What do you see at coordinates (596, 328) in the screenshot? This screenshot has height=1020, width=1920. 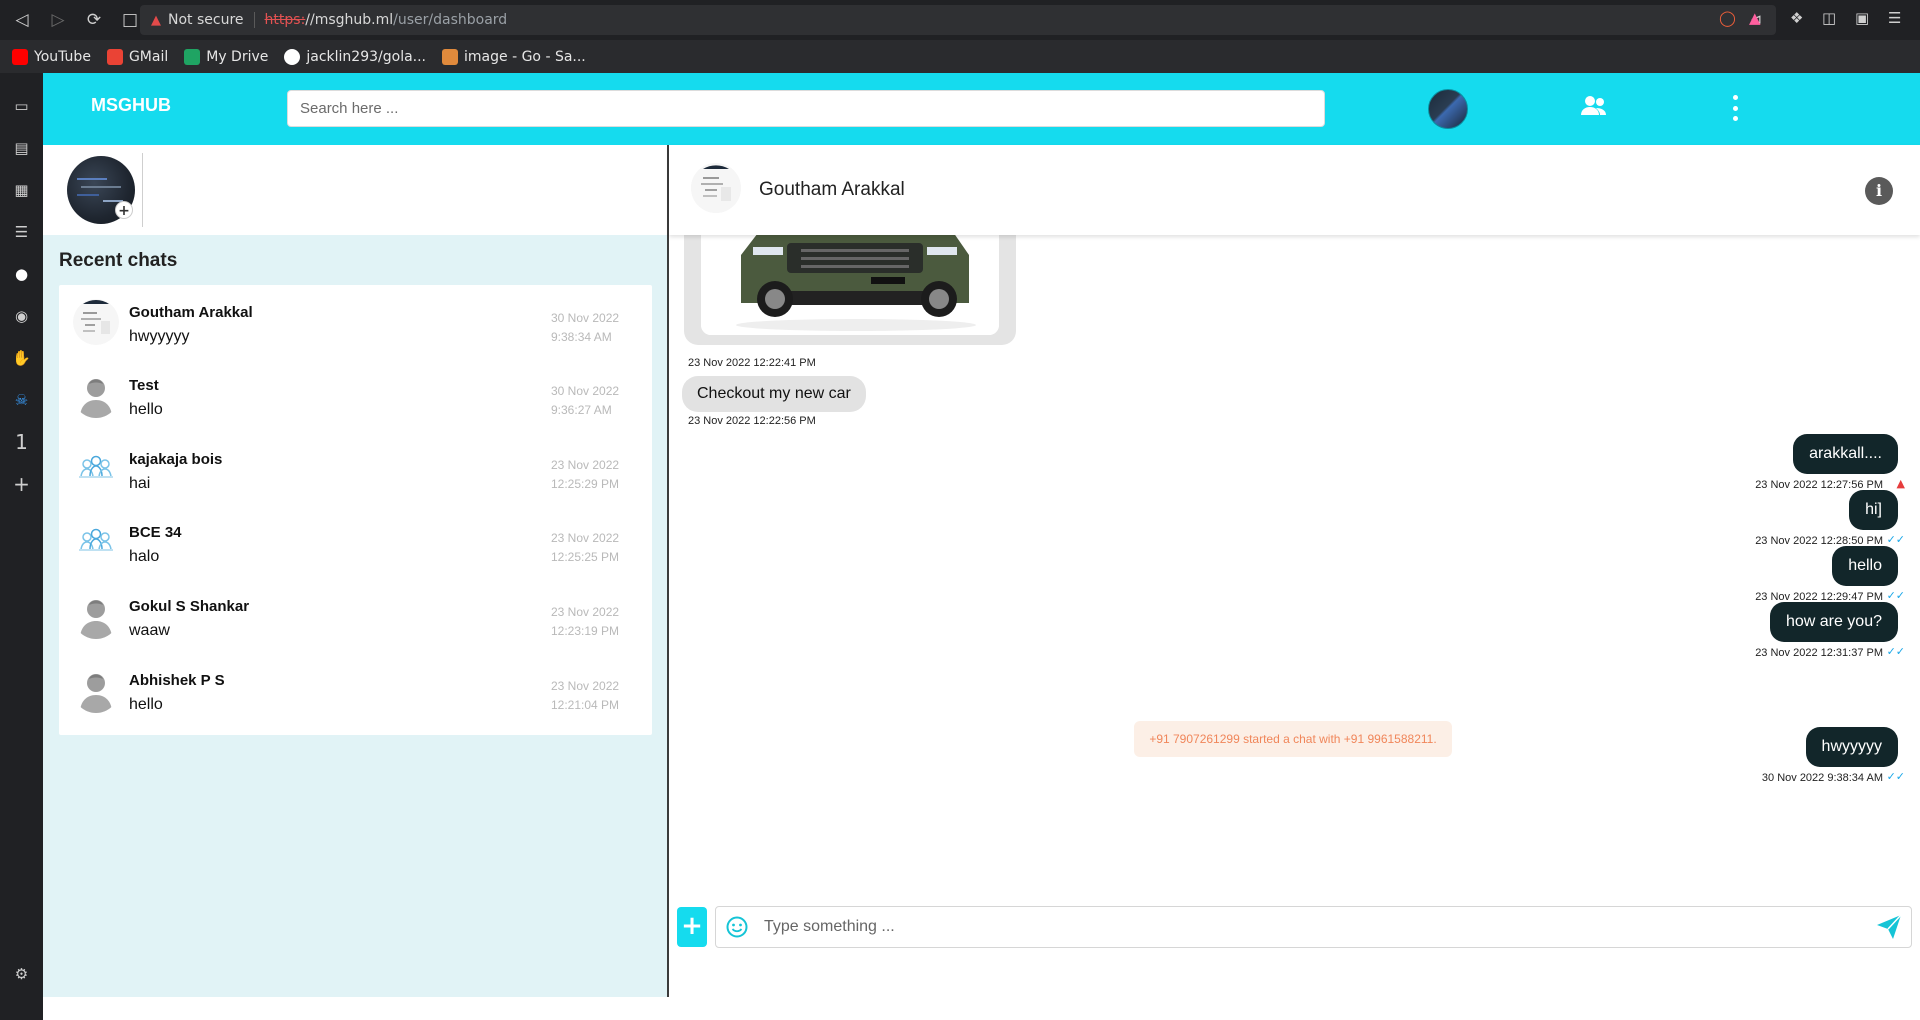 I see `chat-timestamp: 30 Nov 2022 9:38:34 AM` at bounding box center [596, 328].